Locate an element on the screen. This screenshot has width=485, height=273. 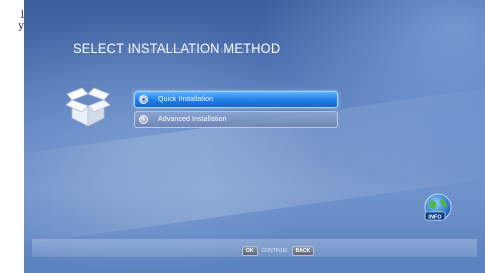
info-label: INFO is located at coordinates (435, 217).